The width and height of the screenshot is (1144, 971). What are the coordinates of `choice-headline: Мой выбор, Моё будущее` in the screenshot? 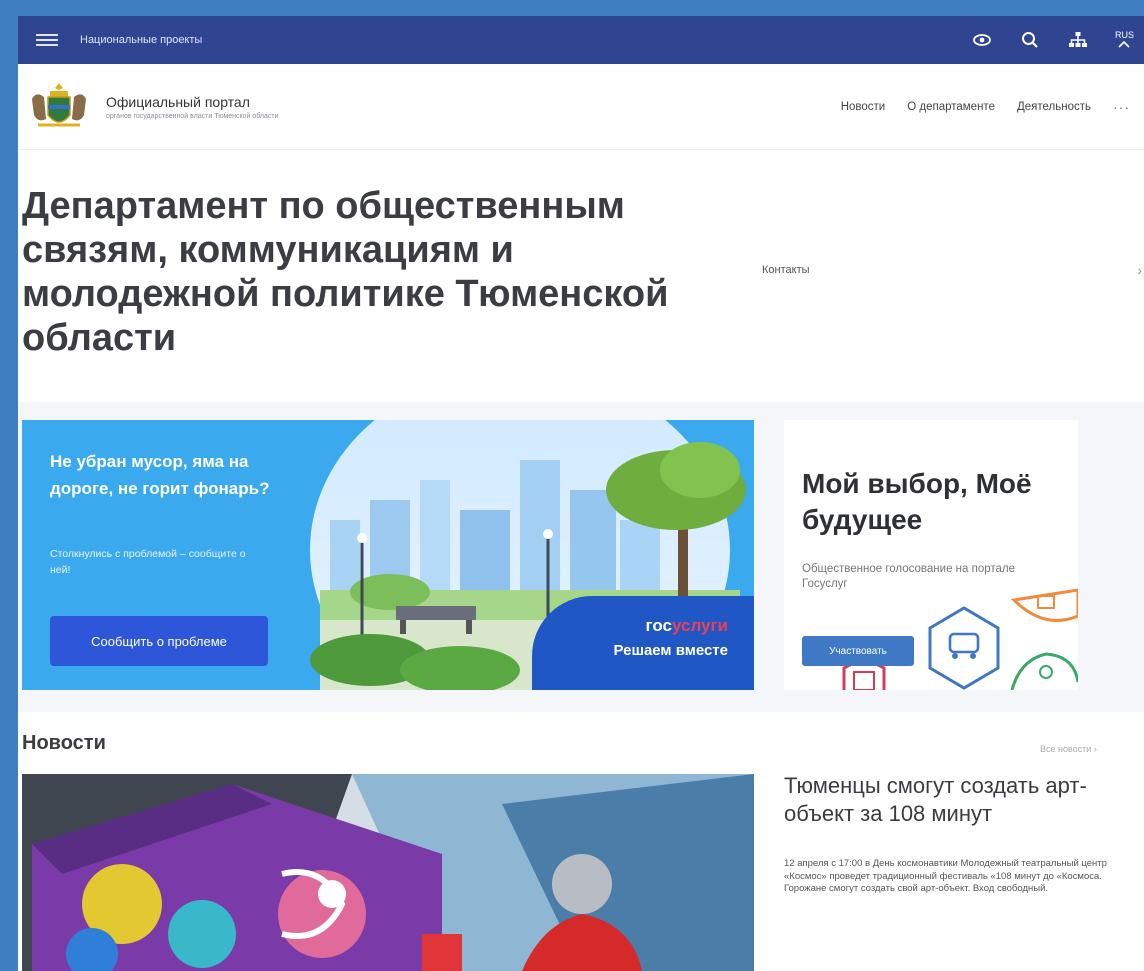 It's located at (917, 501).